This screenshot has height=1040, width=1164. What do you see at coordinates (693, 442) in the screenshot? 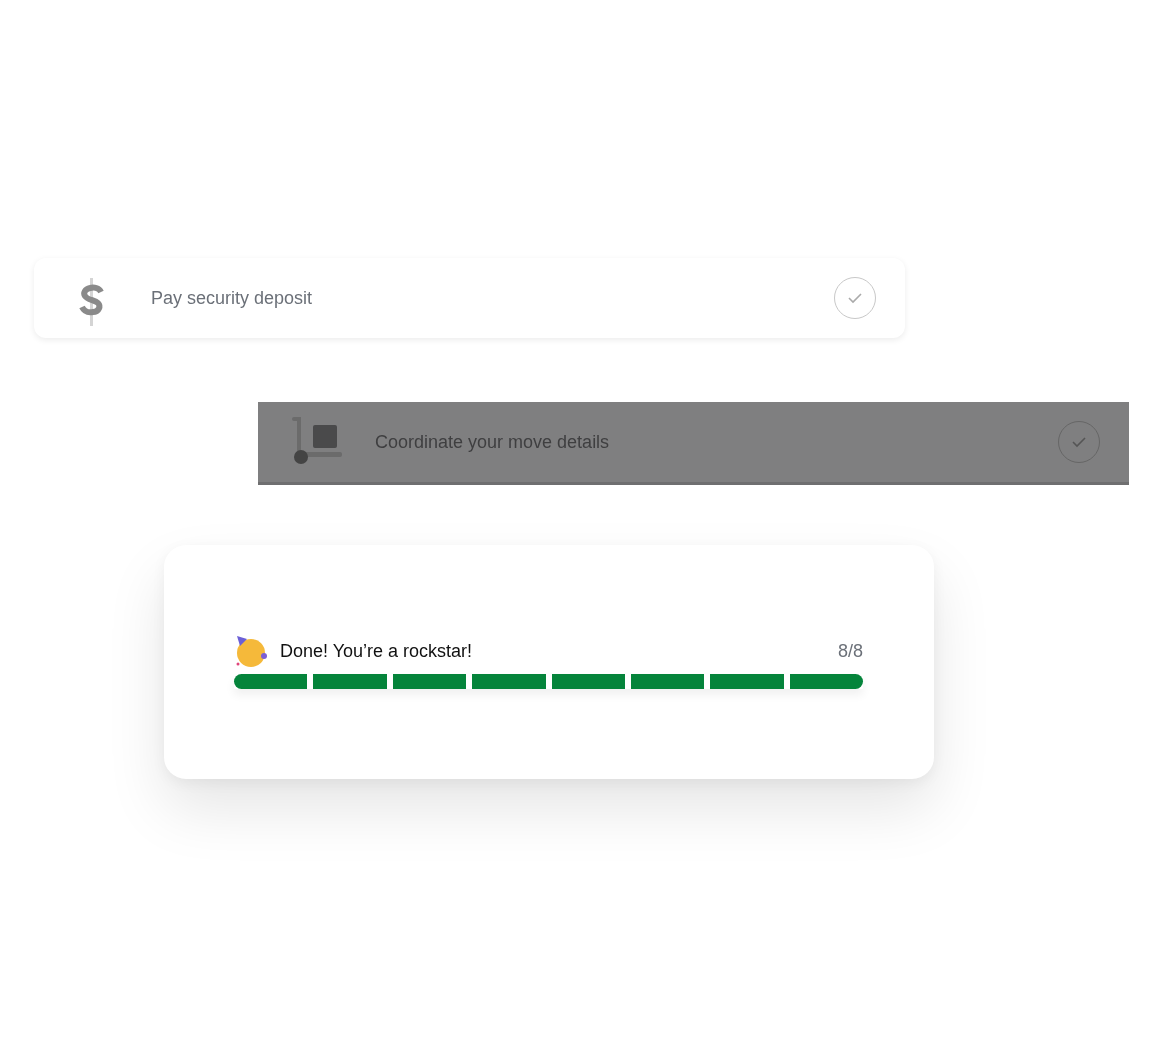
I see `task-card: Coordinate your move details` at bounding box center [693, 442].